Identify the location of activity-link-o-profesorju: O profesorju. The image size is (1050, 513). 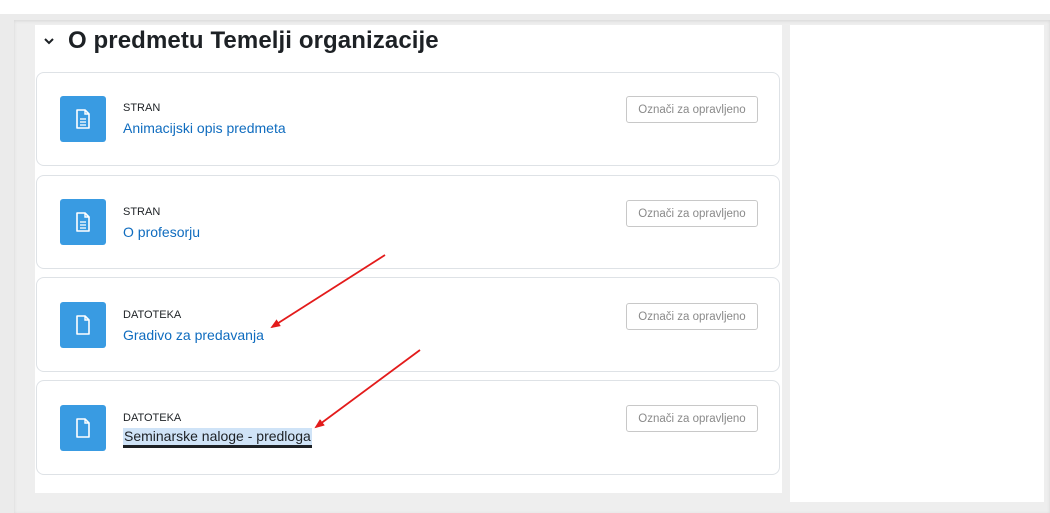
(161, 232).